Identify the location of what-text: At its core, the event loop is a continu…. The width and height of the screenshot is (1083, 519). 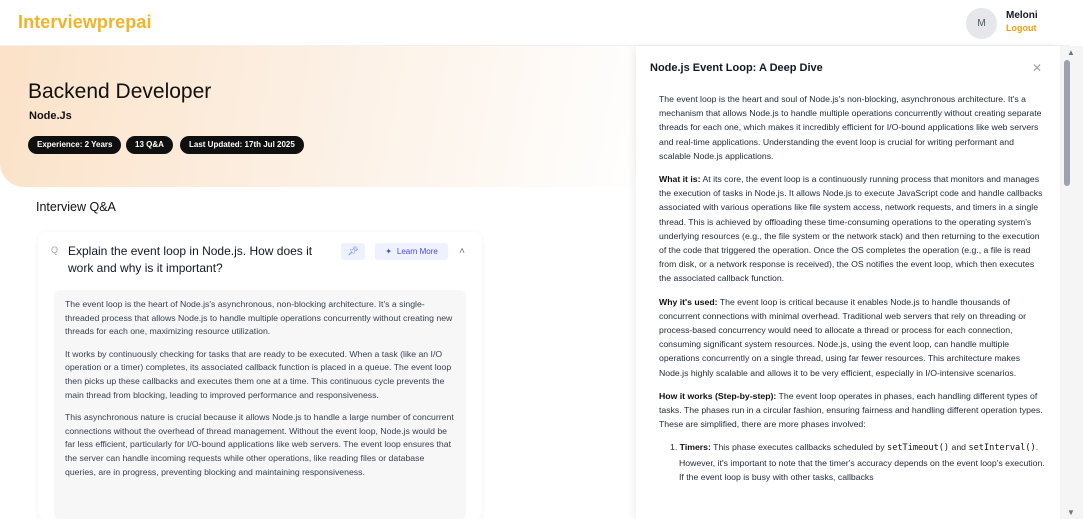
(851, 229).